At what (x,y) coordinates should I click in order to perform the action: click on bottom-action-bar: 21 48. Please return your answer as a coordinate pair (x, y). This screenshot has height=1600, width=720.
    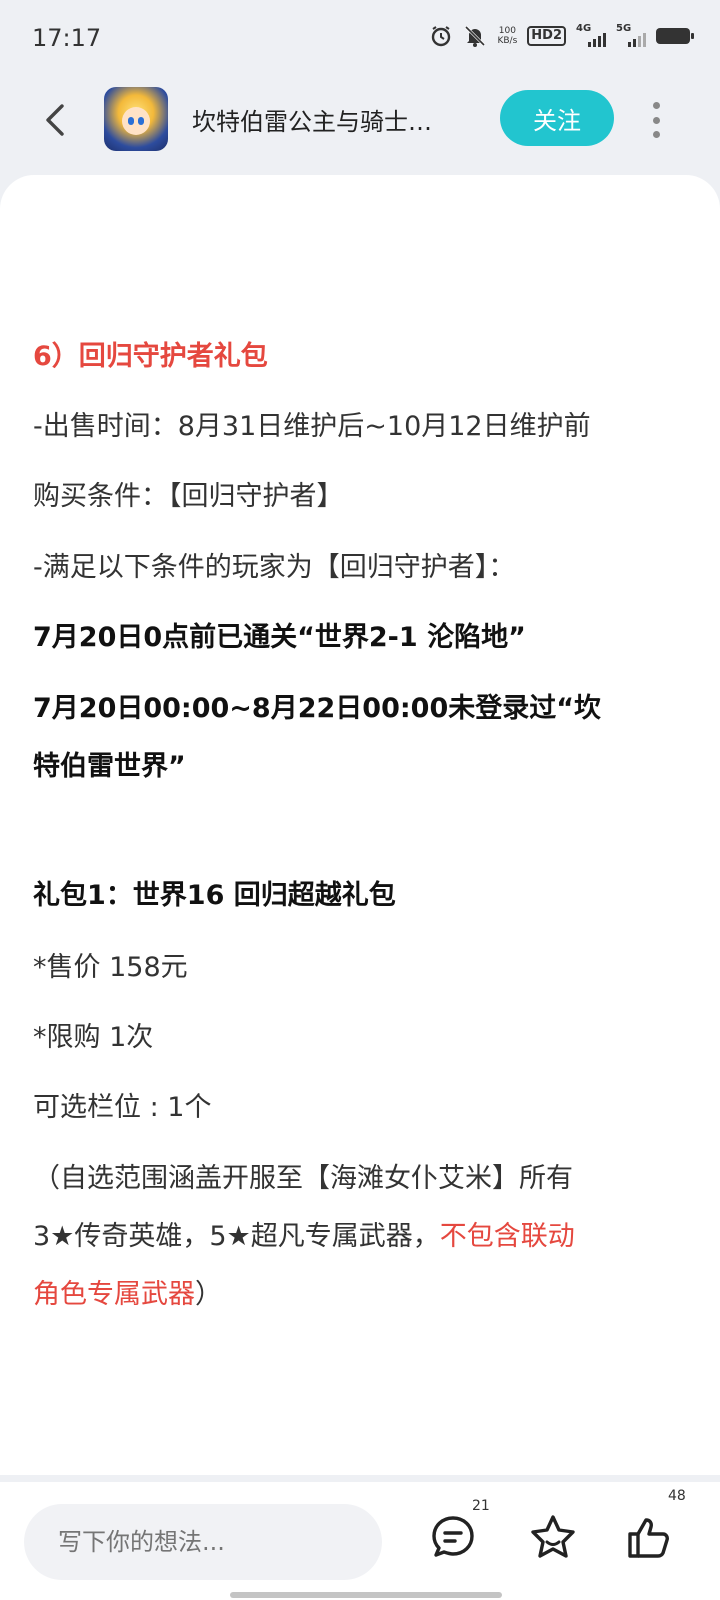
    Looking at the image, I should click on (360, 1541).